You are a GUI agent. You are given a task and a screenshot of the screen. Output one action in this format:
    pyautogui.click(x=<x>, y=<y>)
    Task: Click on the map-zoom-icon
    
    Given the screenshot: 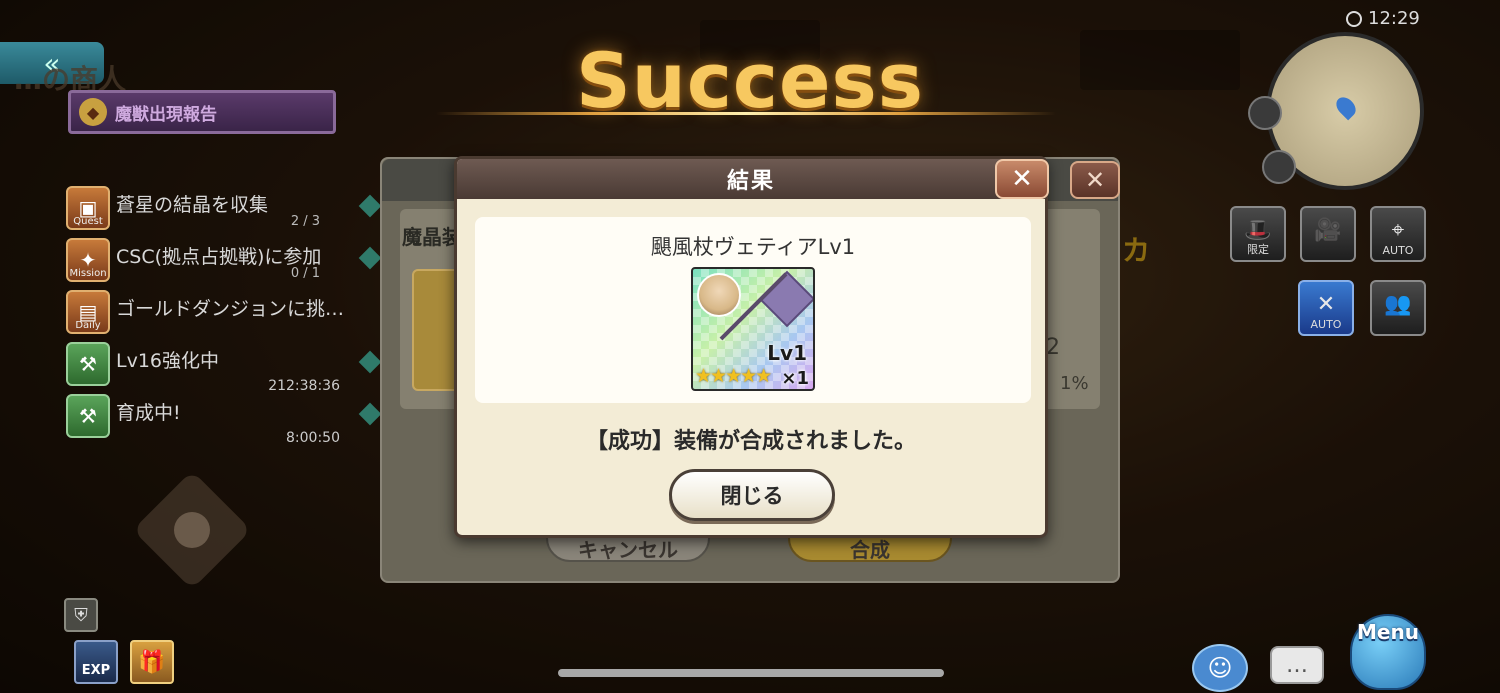 What is the action you would take?
    pyautogui.click(x=1265, y=113)
    